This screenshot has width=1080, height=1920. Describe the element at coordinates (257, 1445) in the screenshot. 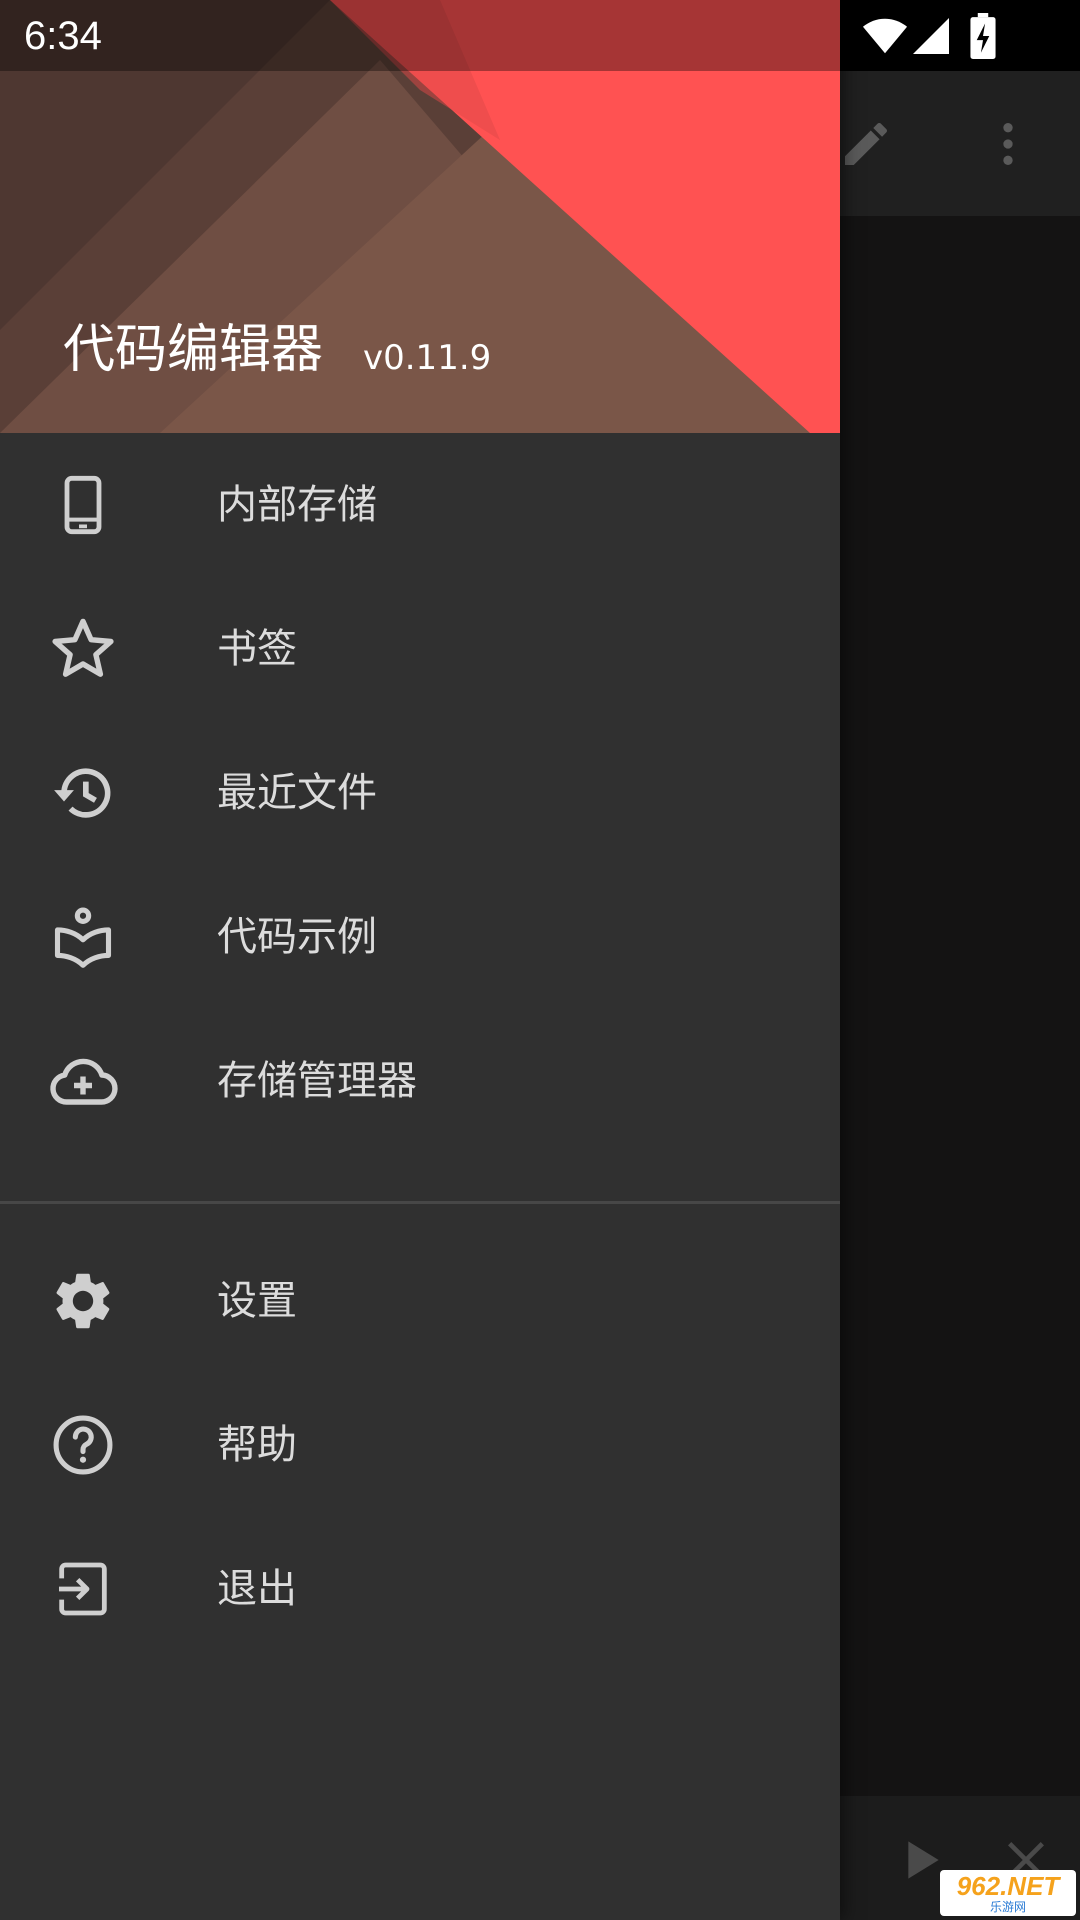

I see `menu-item-label: 帮助` at that location.